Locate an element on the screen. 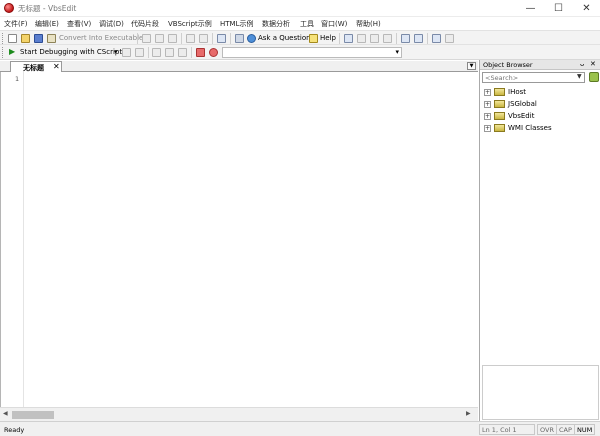 The image size is (600, 436). maximize-button: ☐ is located at coordinates (558, 8).